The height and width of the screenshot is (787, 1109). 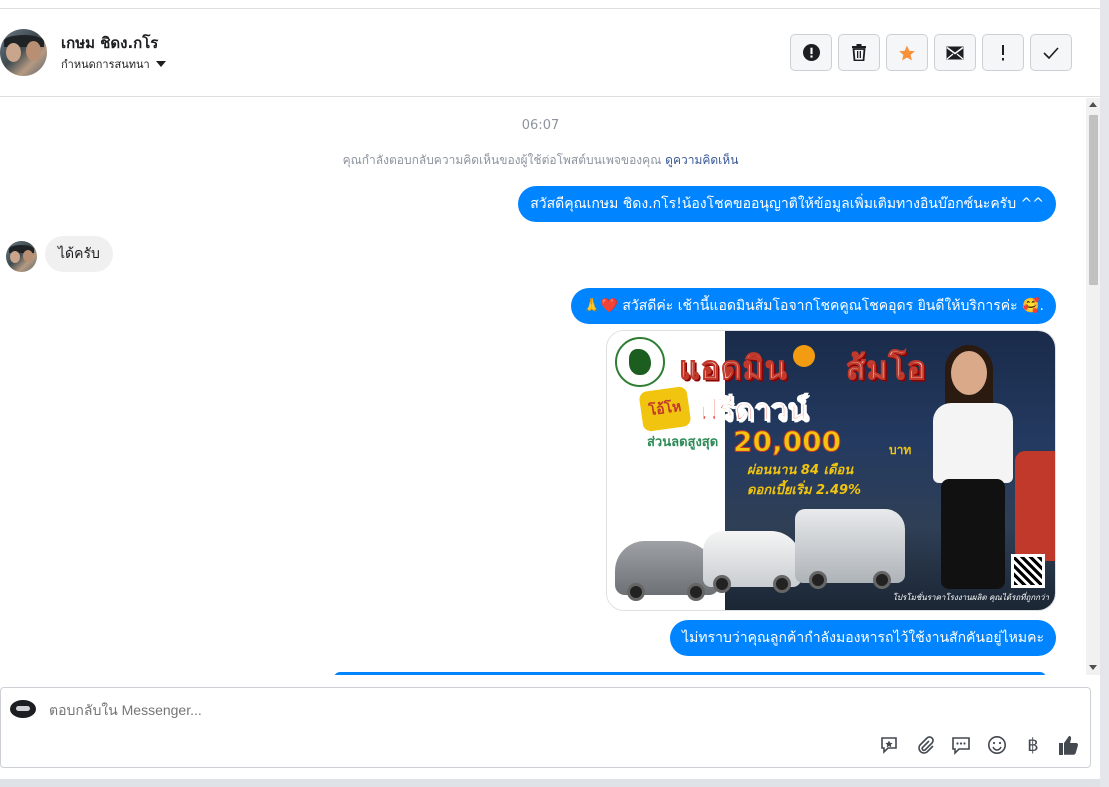 I want to click on saved-reply-icon, so click(x=889, y=745).